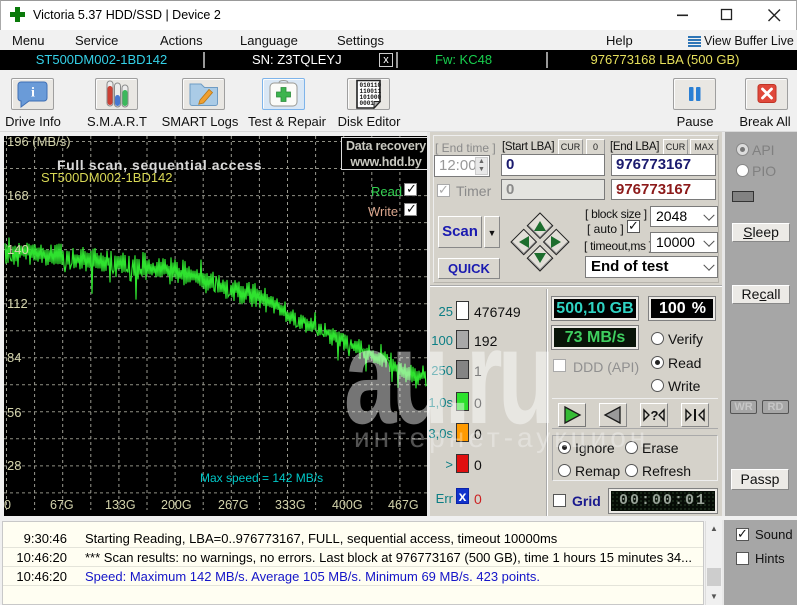  What do you see at coordinates (33, 93) in the screenshot?
I see `svg-text: i` at bounding box center [33, 93].